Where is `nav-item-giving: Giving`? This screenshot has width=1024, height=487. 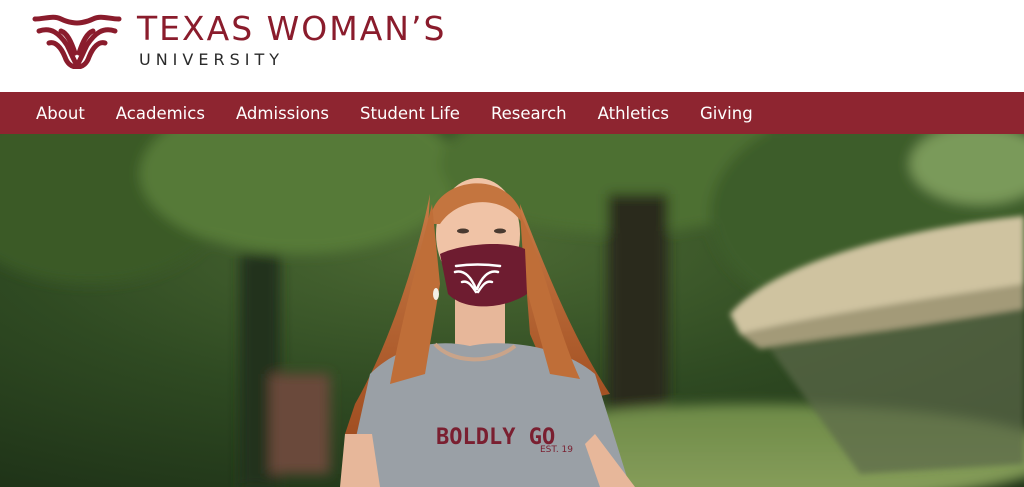
nav-item-giving: Giving is located at coordinates (726, 113).